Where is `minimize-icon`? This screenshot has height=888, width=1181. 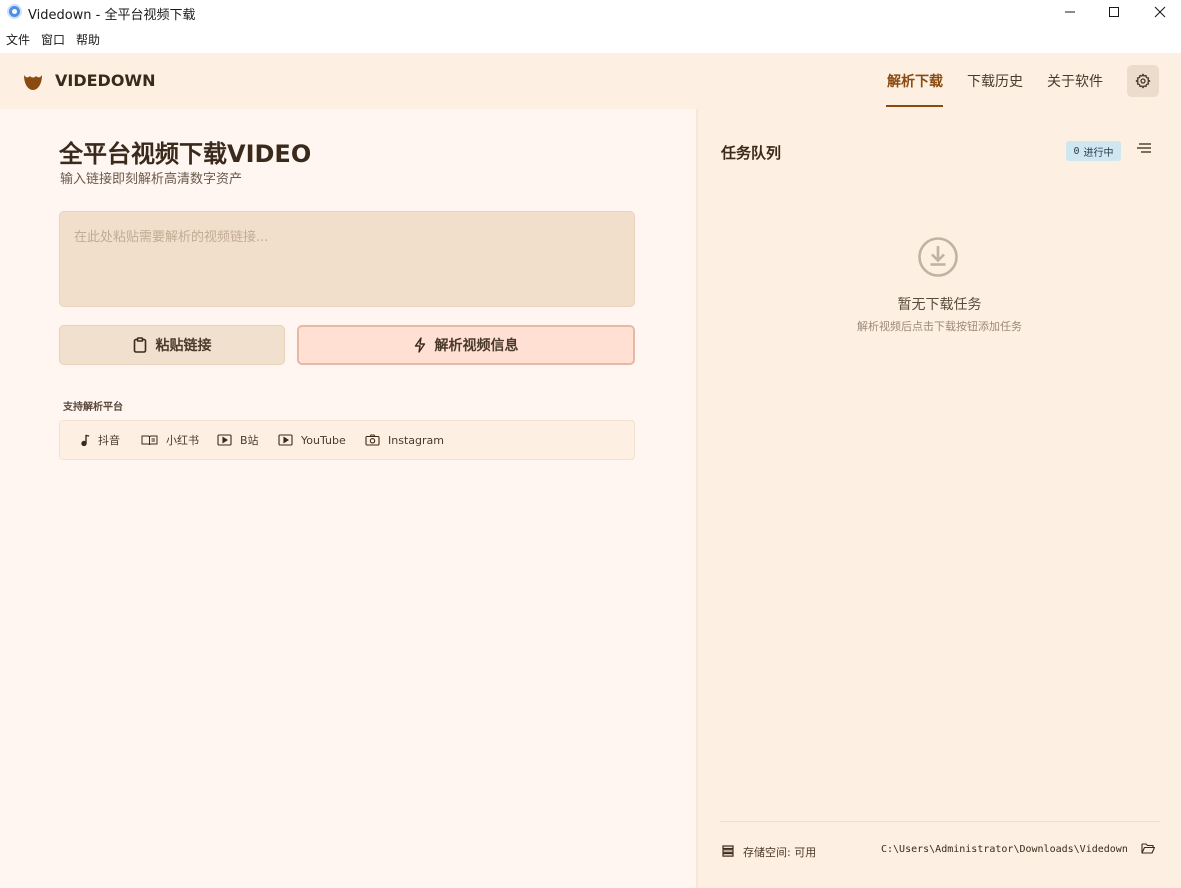 minimize-icon is located at coordinates (1070, 12).